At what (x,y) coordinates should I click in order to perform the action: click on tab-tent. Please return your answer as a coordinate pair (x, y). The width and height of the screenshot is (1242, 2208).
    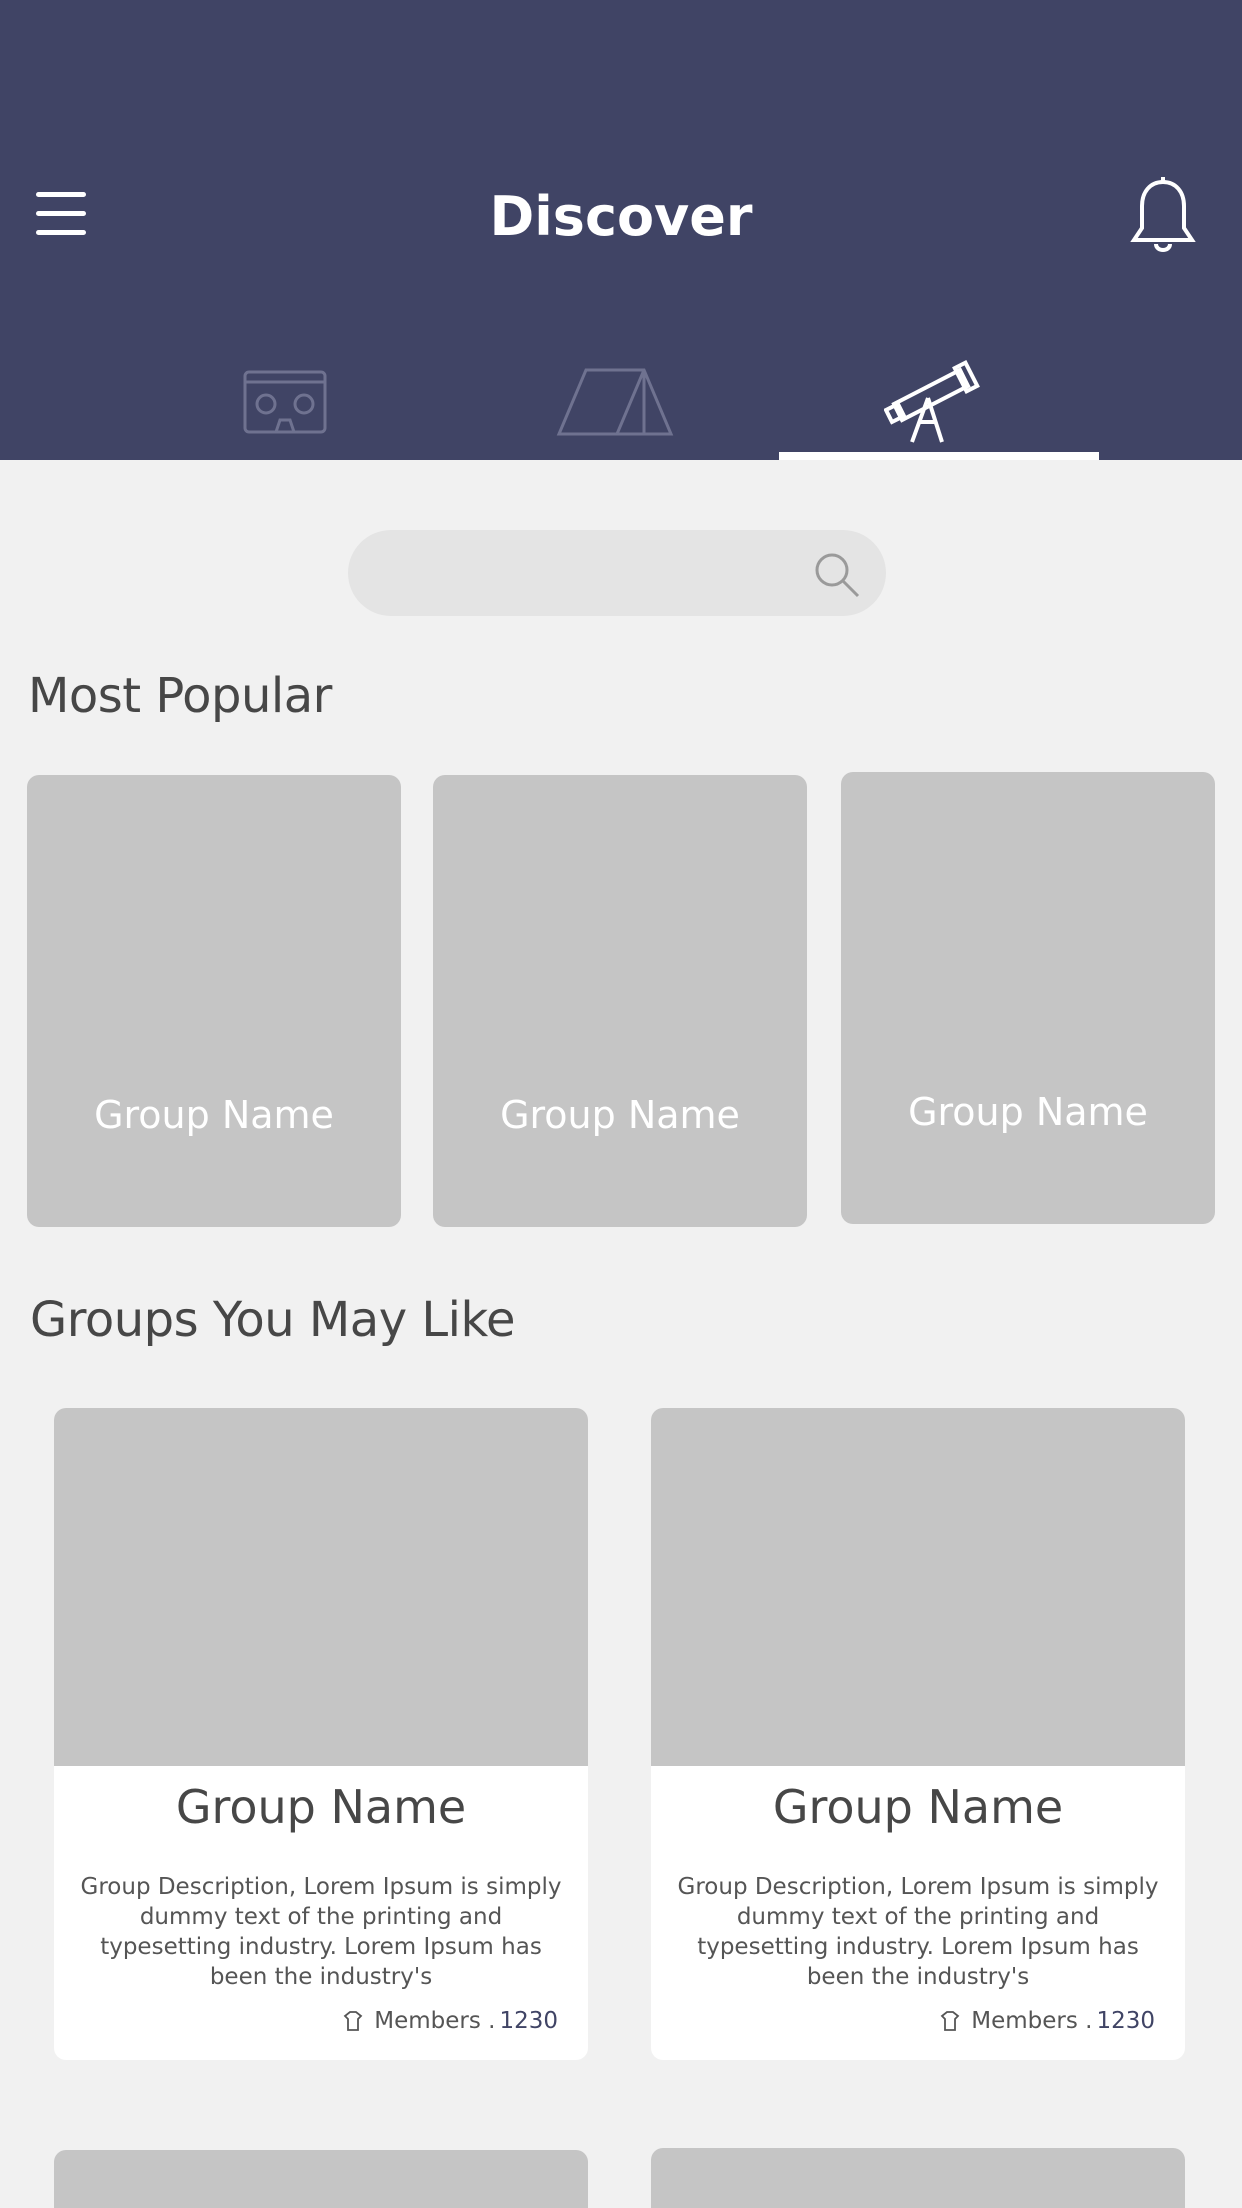
    Looking at the image, I should click on (615, 406).